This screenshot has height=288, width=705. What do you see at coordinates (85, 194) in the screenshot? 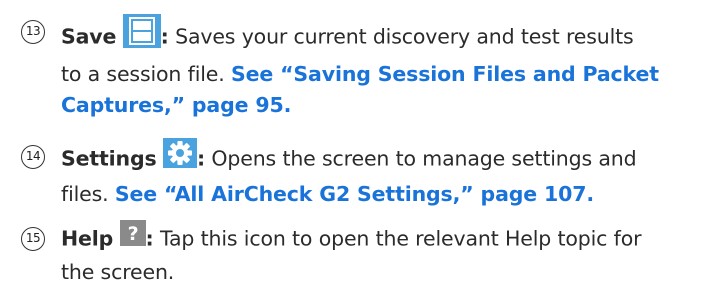
I see `item-description-2: files.` at bounding box center [85, 194].